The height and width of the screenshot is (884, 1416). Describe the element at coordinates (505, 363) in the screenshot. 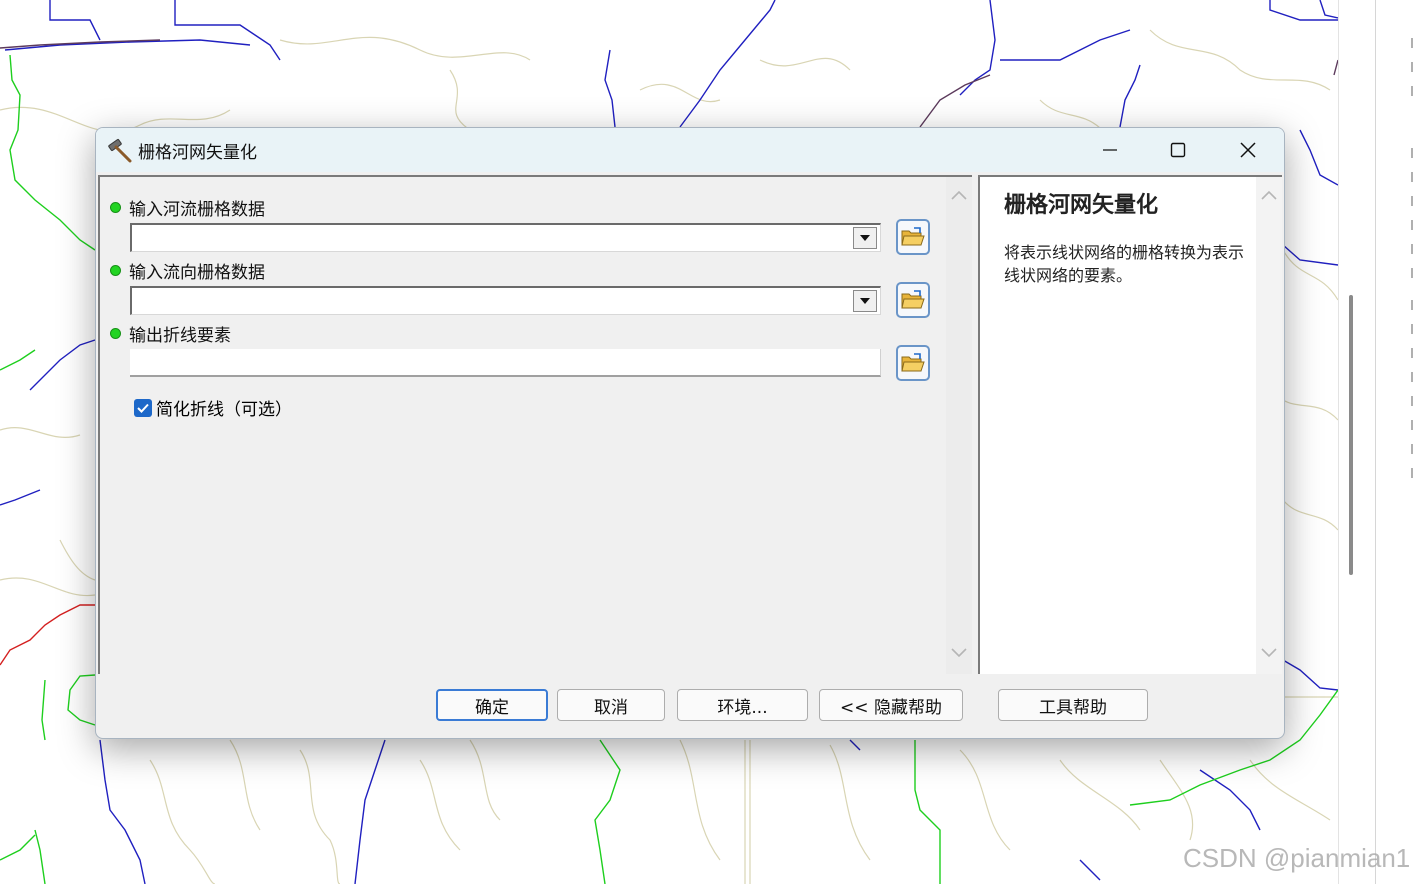

I see `output-polyline-input` at that location.